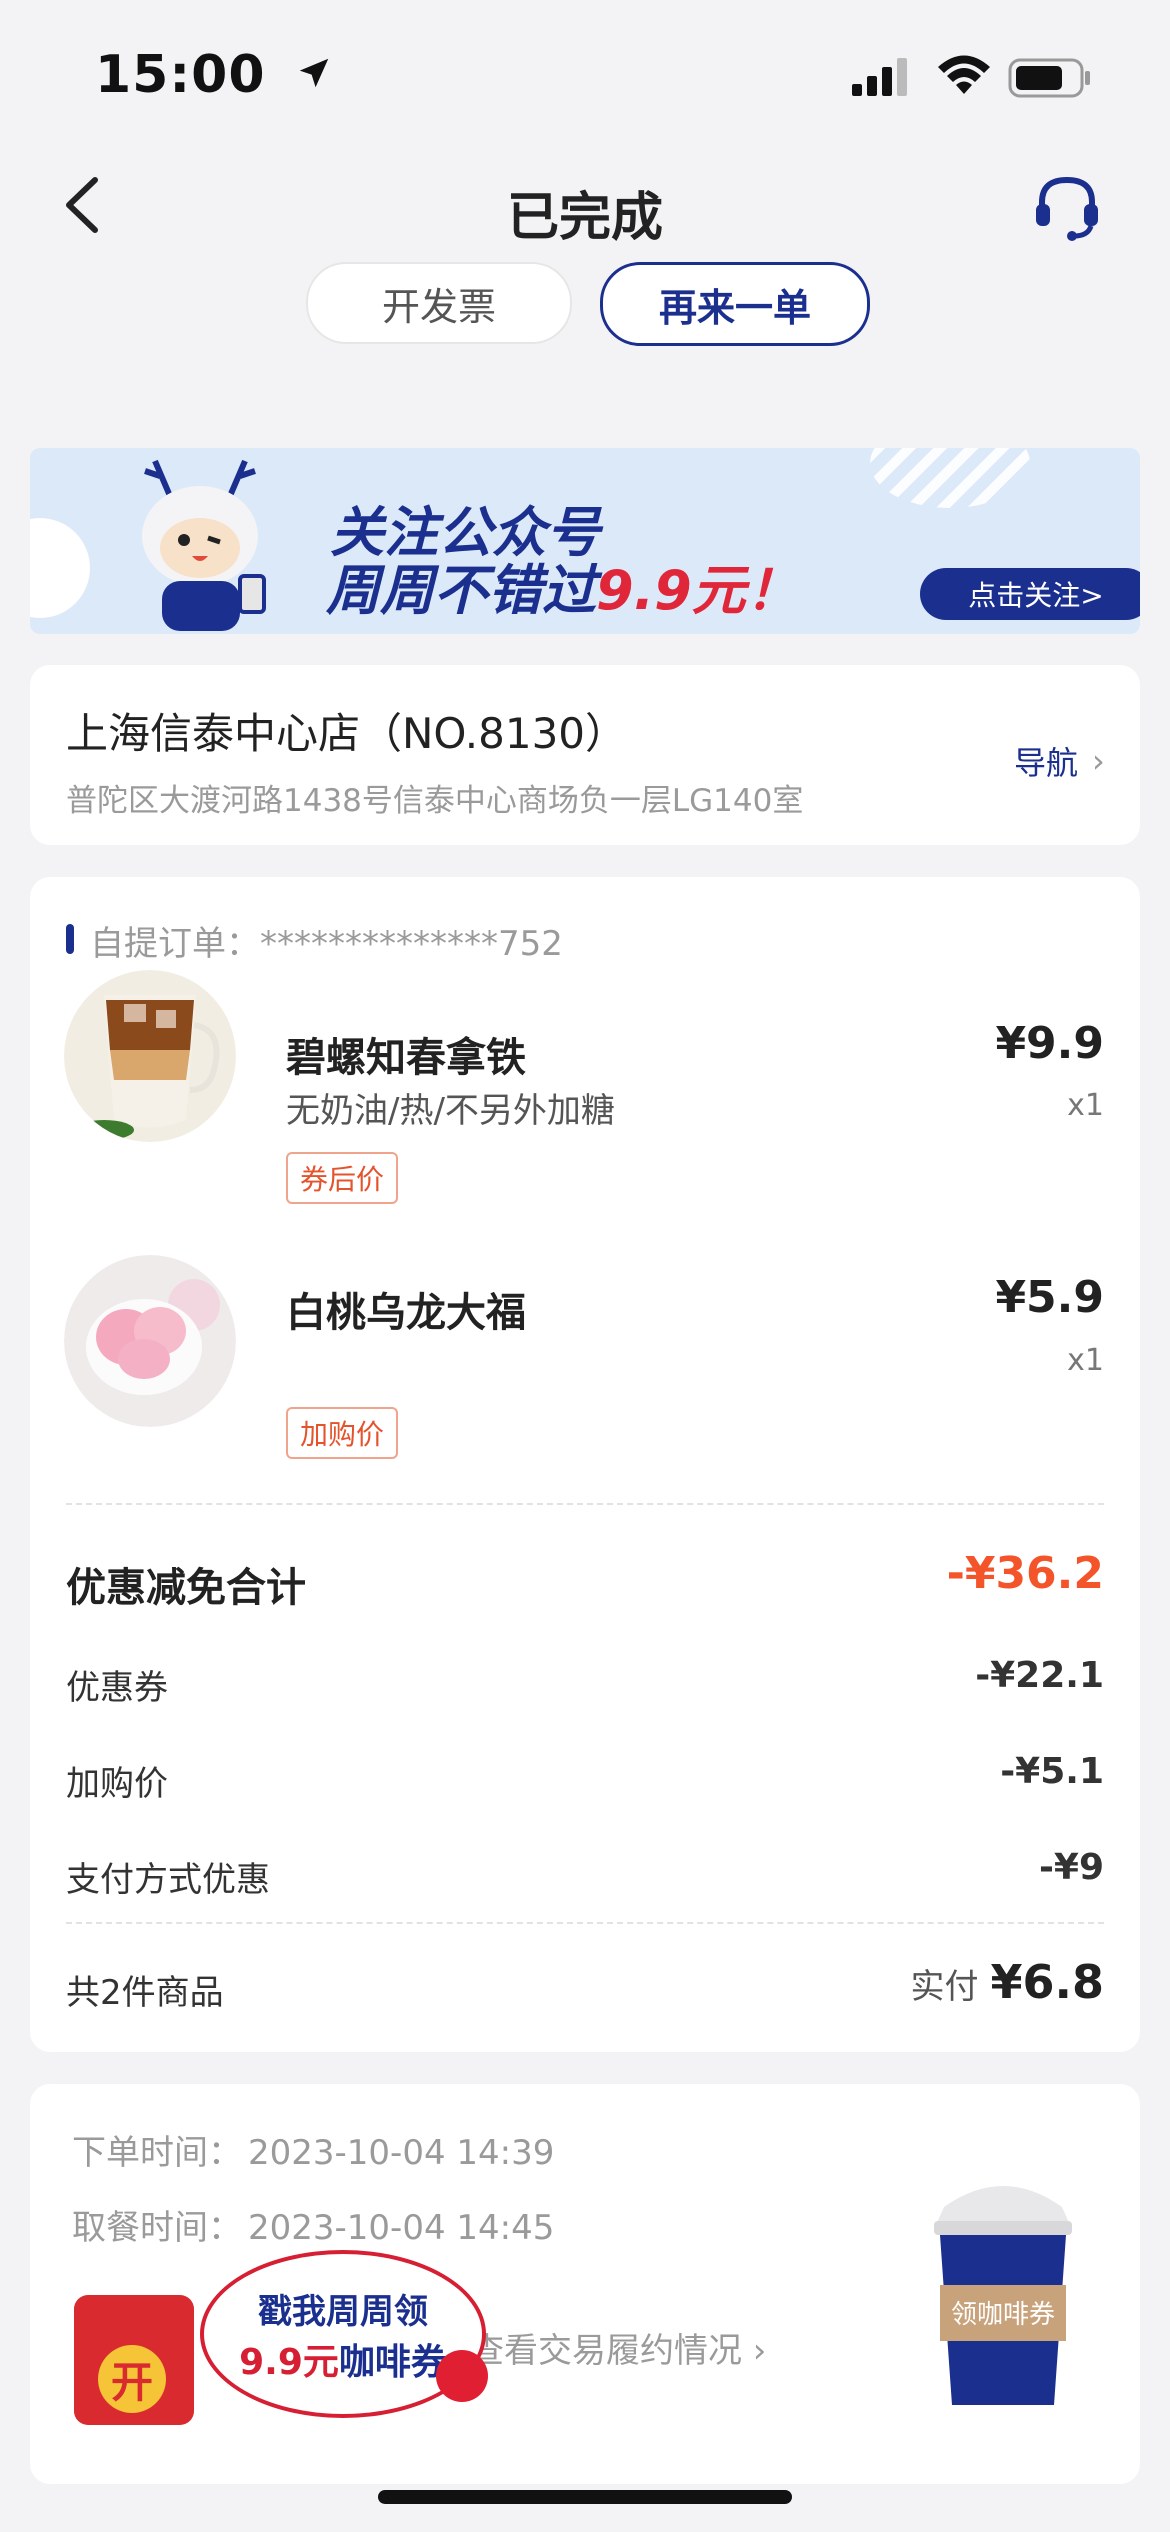  I want to click on notification-dot, so click(462, 2376).